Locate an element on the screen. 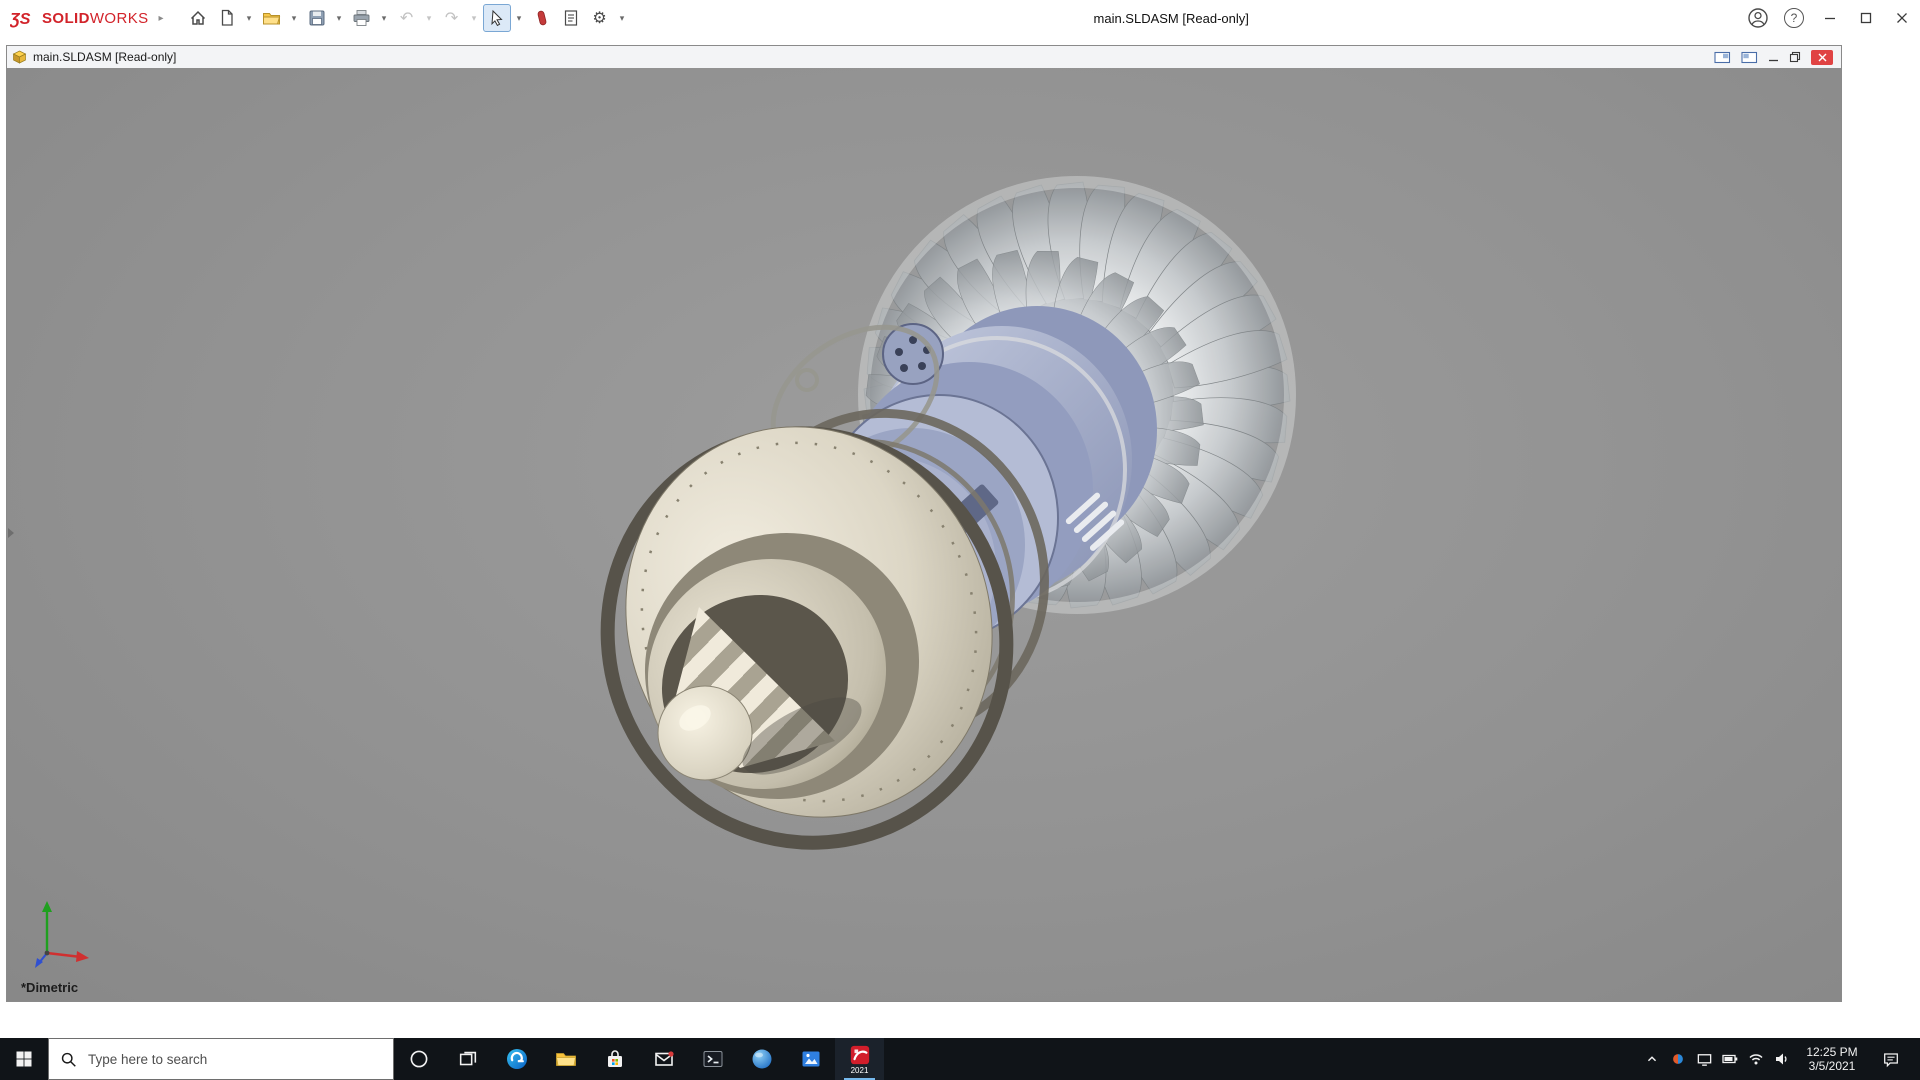  app-window-title: main.SLDASM [Read-only] is located at coordinates (1171, 18).